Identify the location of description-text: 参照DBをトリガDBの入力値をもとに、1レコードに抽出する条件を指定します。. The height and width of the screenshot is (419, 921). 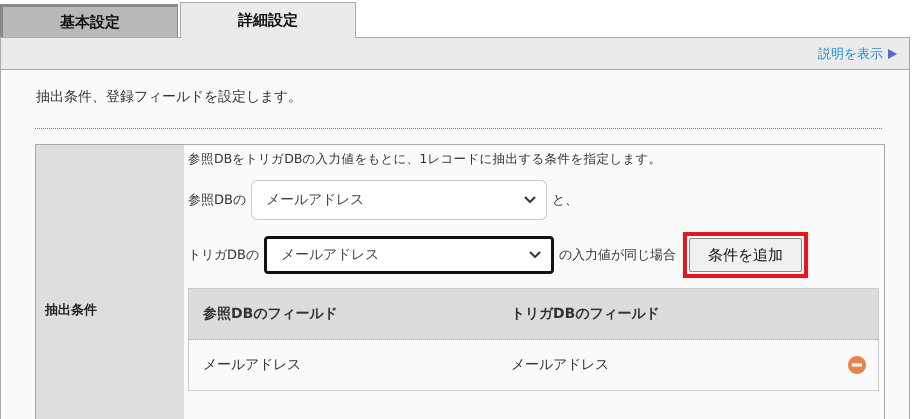
(425, 159).